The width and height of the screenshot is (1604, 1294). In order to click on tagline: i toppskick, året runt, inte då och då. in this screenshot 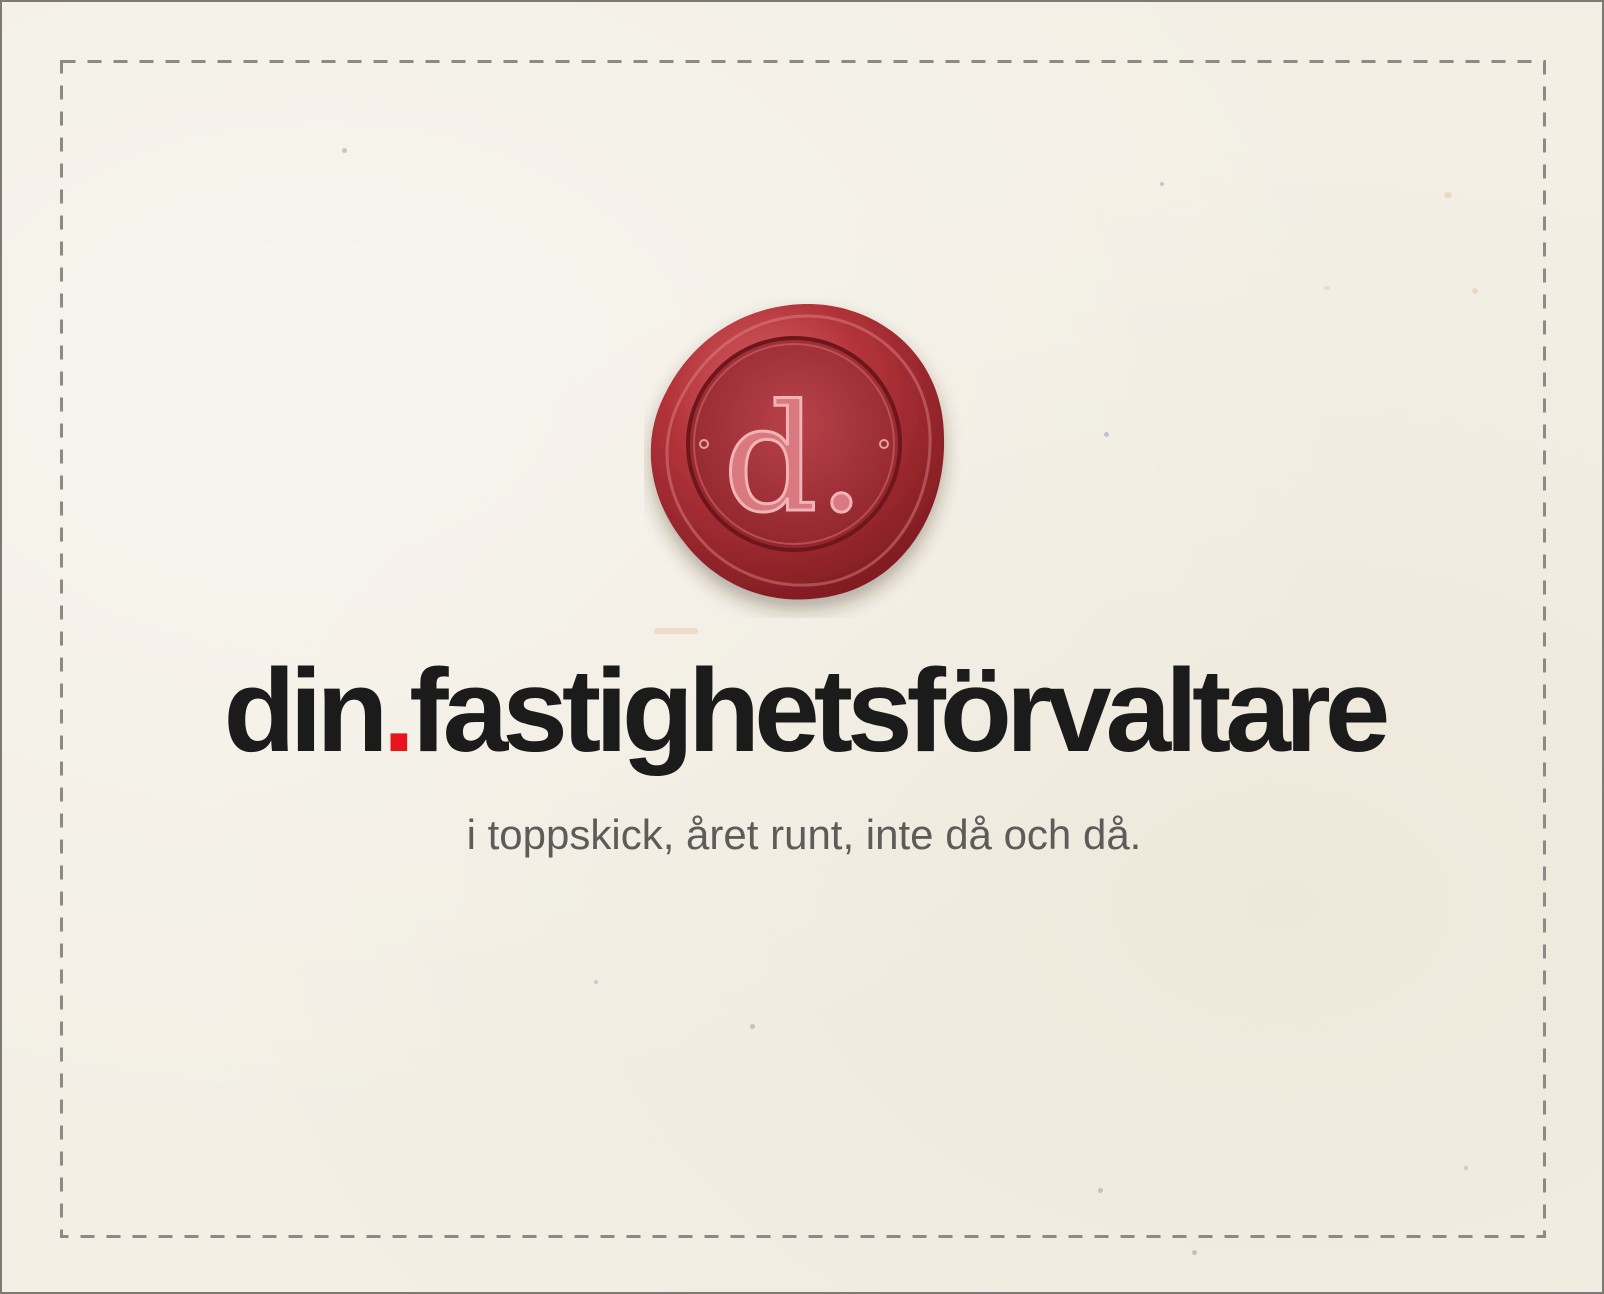, I will do `click(804, 834)`.